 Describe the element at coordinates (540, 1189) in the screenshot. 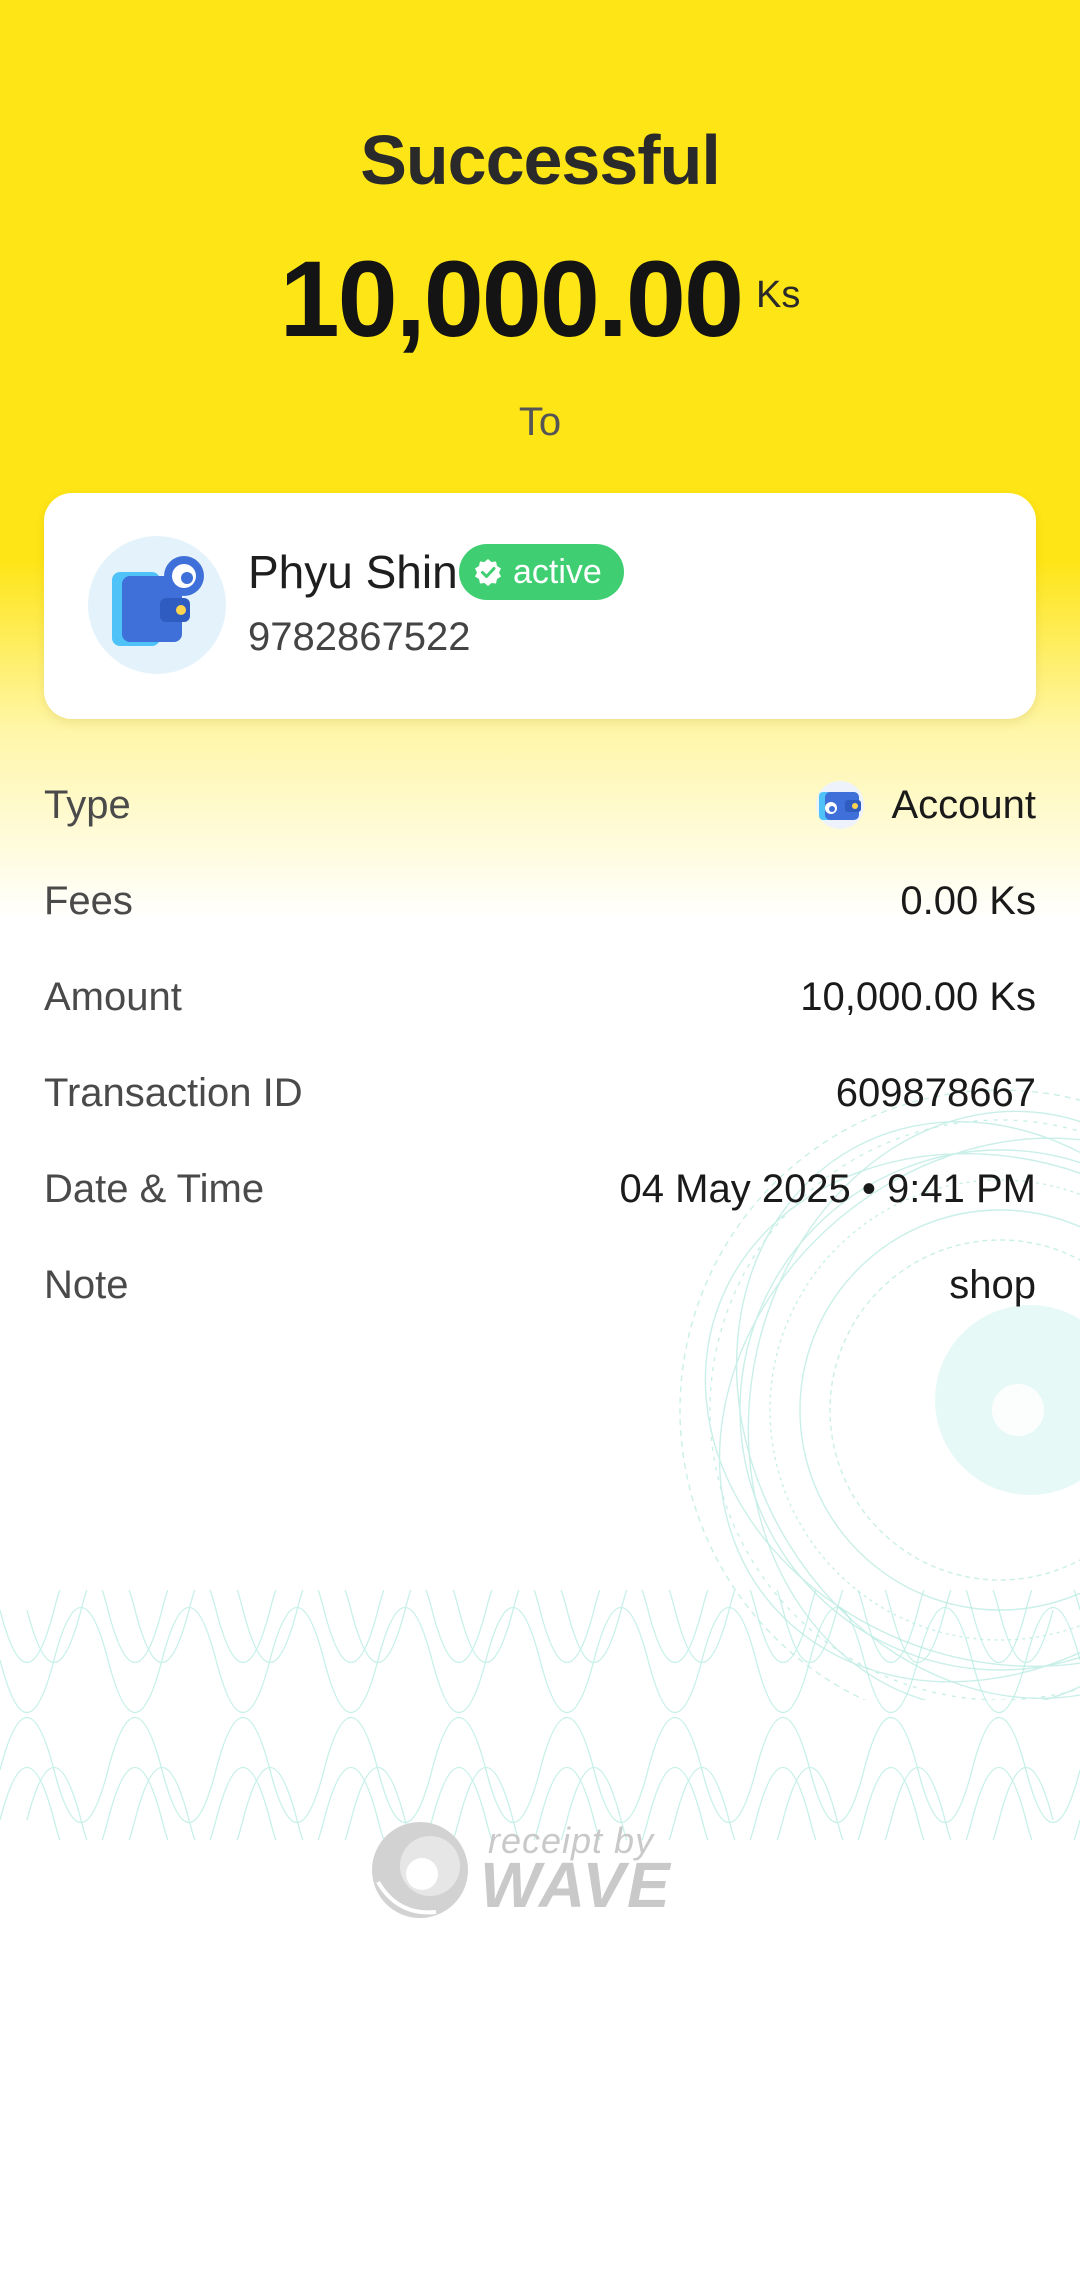

I see `detail-row-date-time: Date & Time 04 May 2025 • 9:41 PM` at that location.